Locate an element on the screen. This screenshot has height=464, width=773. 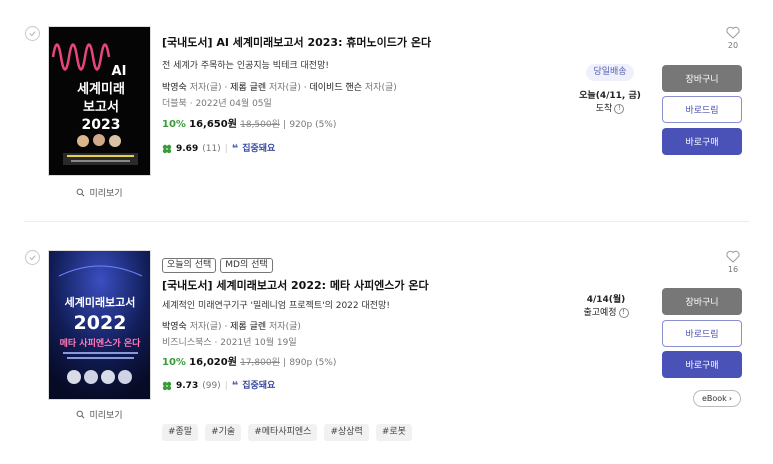
author-list: 박영숙 저자(글) · 제롬 글렌 저자(글) is located at coordinates (367, 327).